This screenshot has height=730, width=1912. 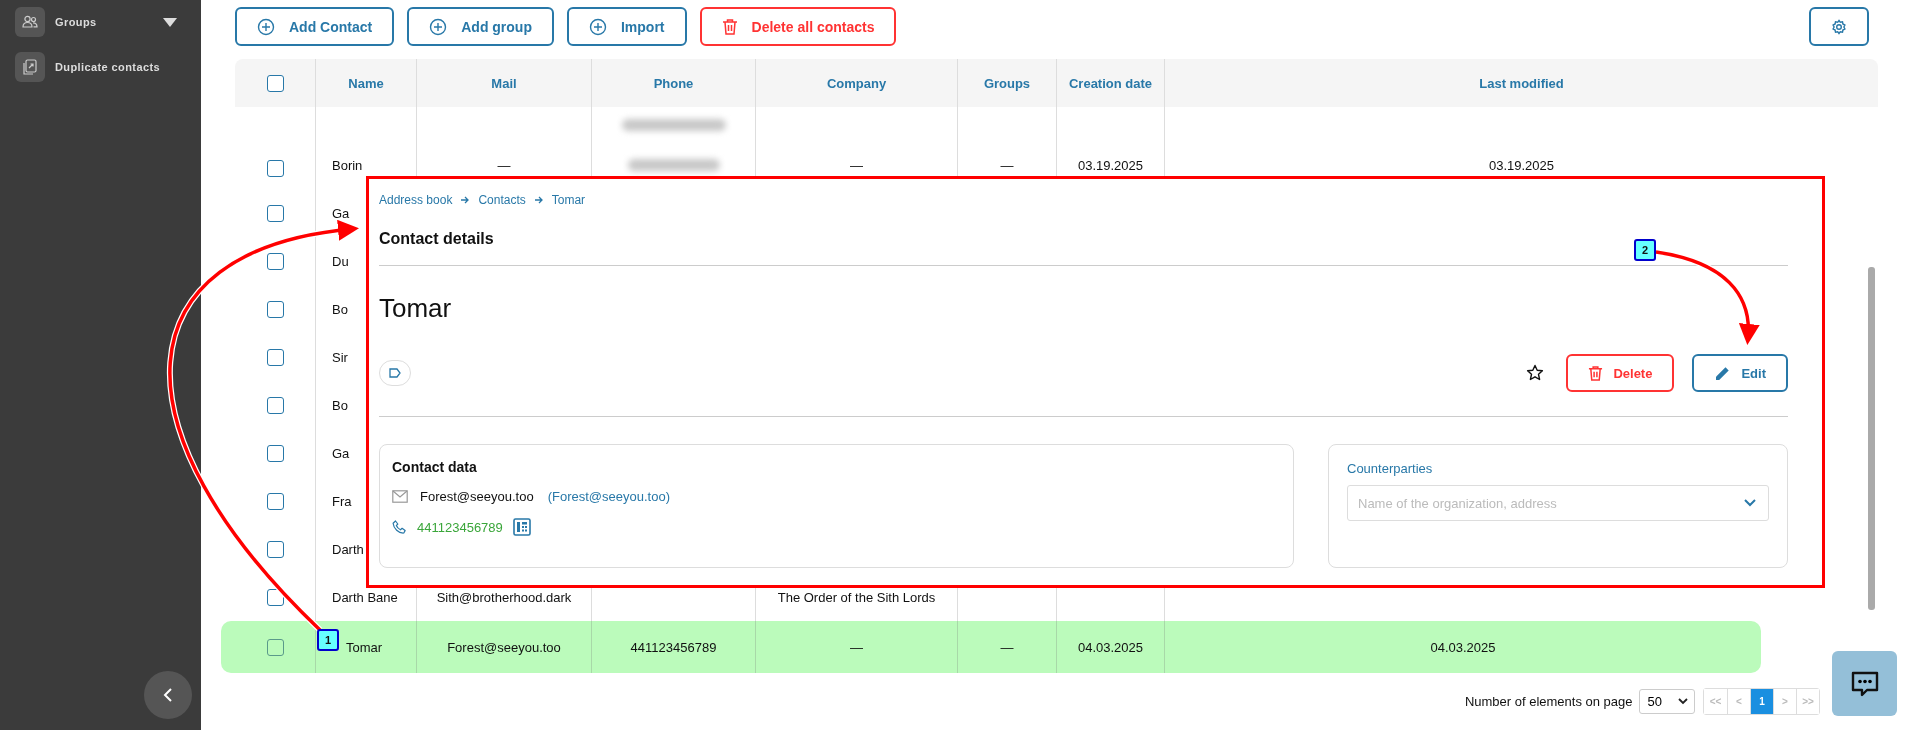 What do you see at coordinates (477, 496) in the screenshot?
I see `email-text: Forest@seeyou.too` at bounding box center [477, 496].